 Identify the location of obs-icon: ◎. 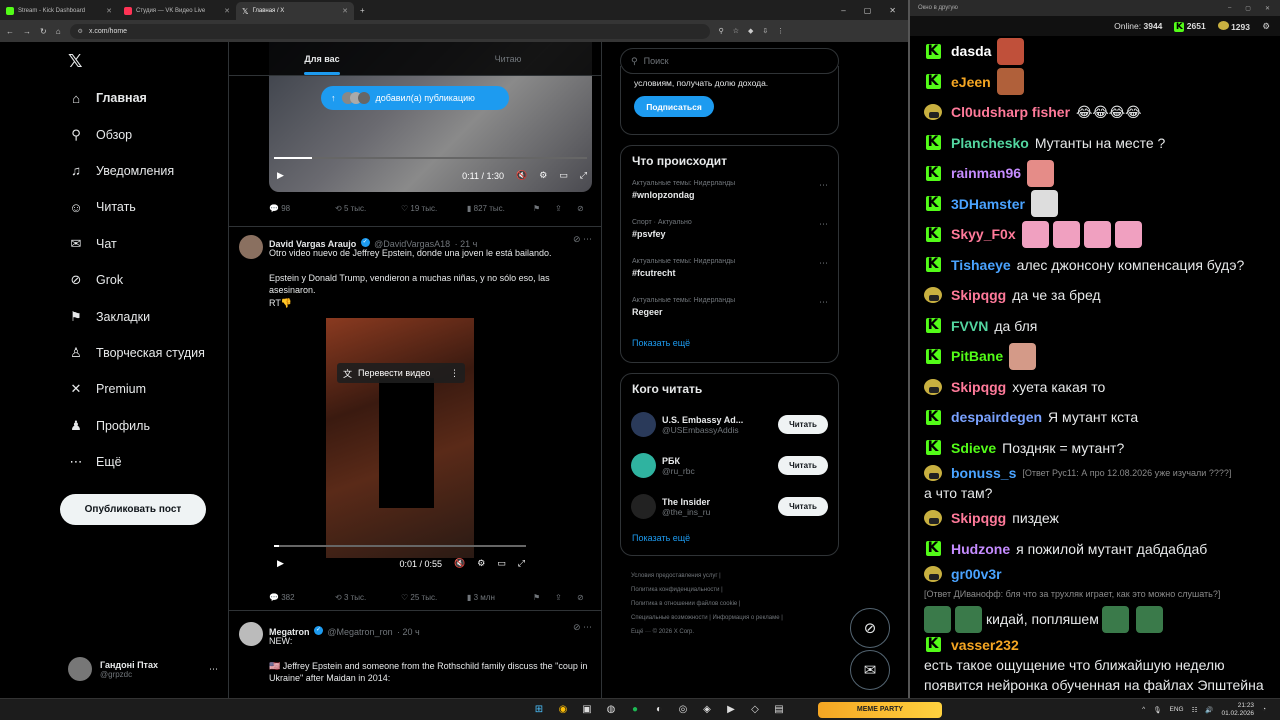
(683, 710).